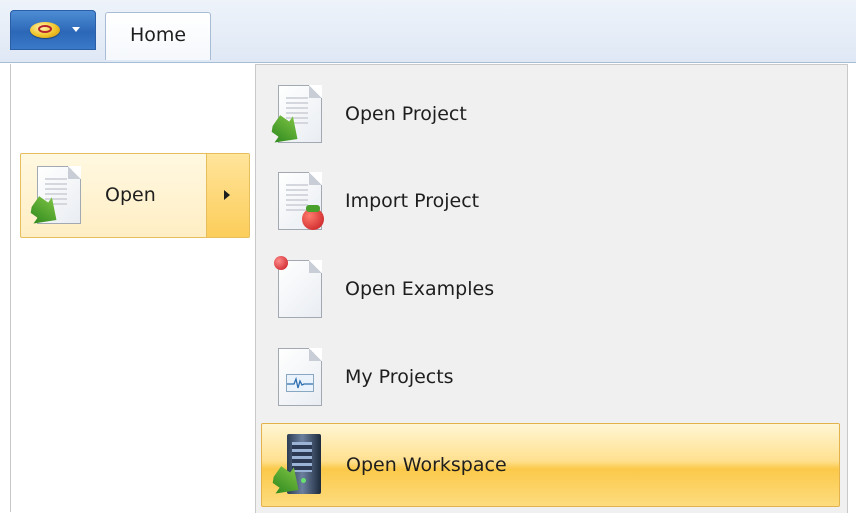 This screenshot has height=513, width=856. What do you see at coordinates (426, 465) in the screenshot?
I see `submenu-item-label: Open Workspace` at bounding box center [426, 465].